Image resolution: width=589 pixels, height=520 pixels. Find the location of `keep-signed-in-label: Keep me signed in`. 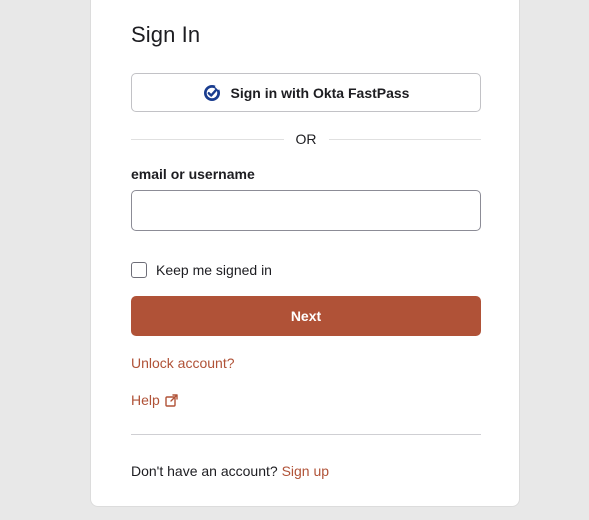

keep-signed-in-label: Keep me signed in is located at coordinates (214, 270).